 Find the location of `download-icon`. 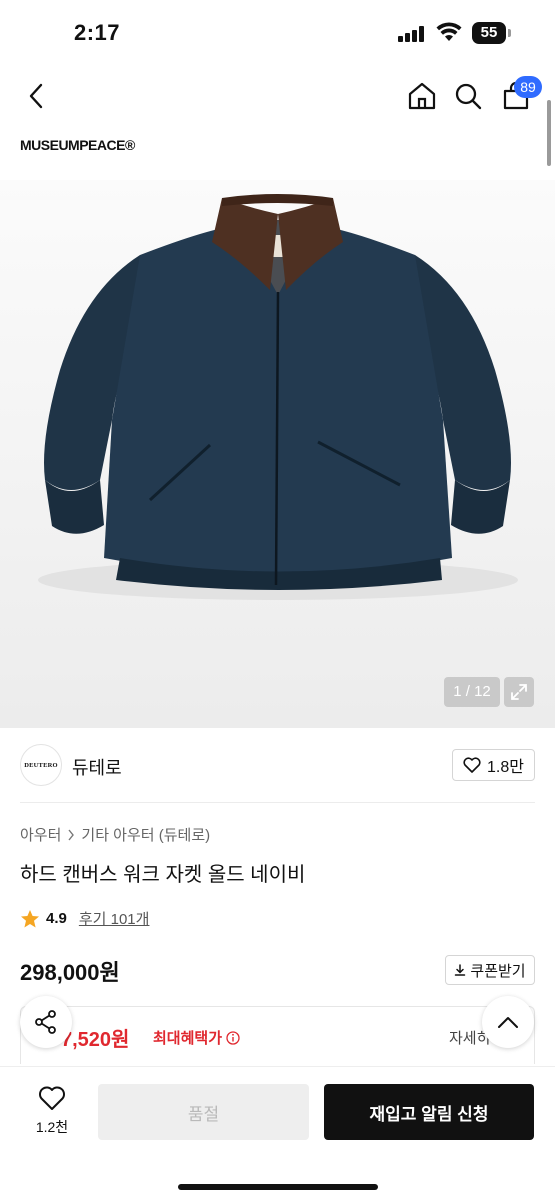

download-icon is located at coordinates (460, 970).